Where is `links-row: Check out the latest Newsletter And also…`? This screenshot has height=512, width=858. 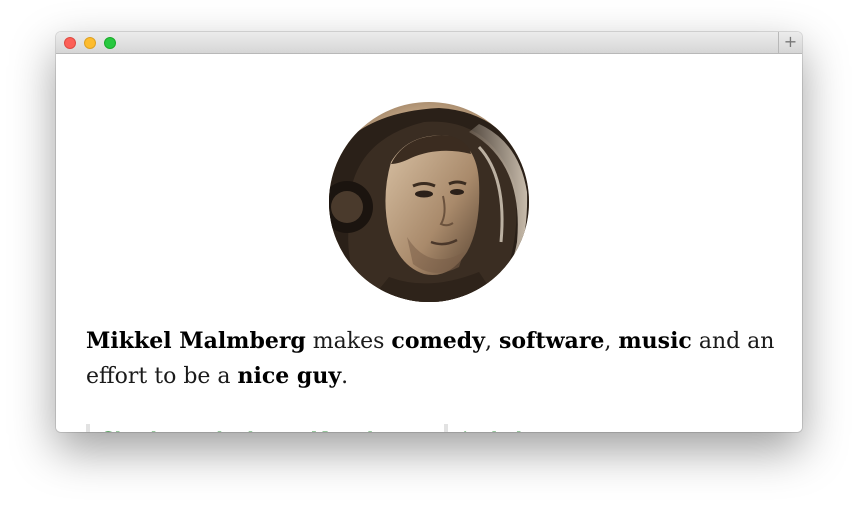
links-row: Check out the latest Newsletter And also… is located at coordinates (431, 428).